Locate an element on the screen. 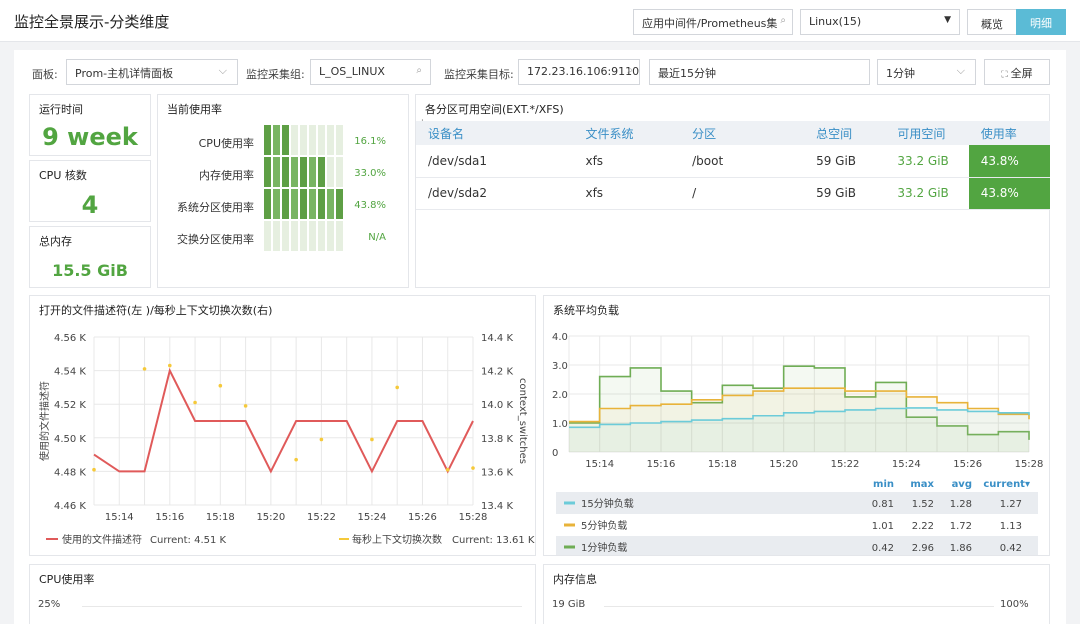 This screenshot has width=1080, height=624. disk-title: 各分区可用空间(EXT.*/XFS) is located at coordinates (494, 109).